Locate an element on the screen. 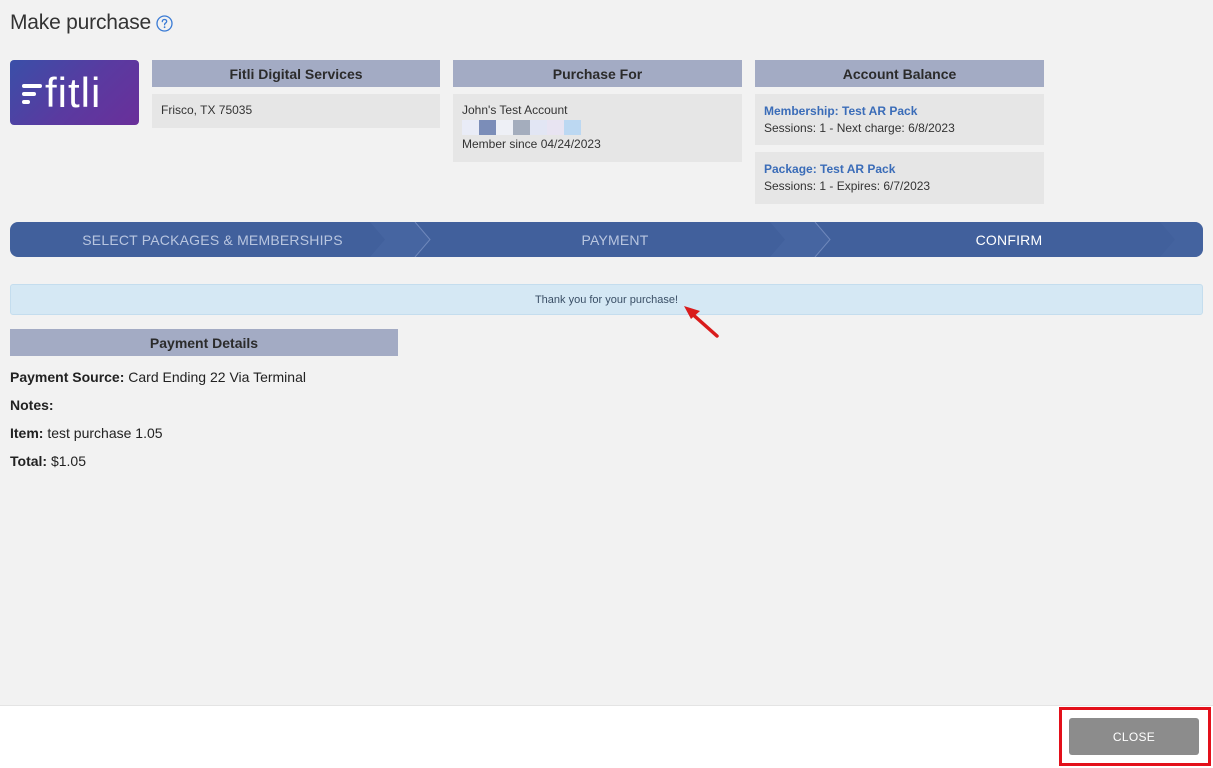 The image size is (1213, 768). close-button: CLOSE is located at coordinates (1134, 736).